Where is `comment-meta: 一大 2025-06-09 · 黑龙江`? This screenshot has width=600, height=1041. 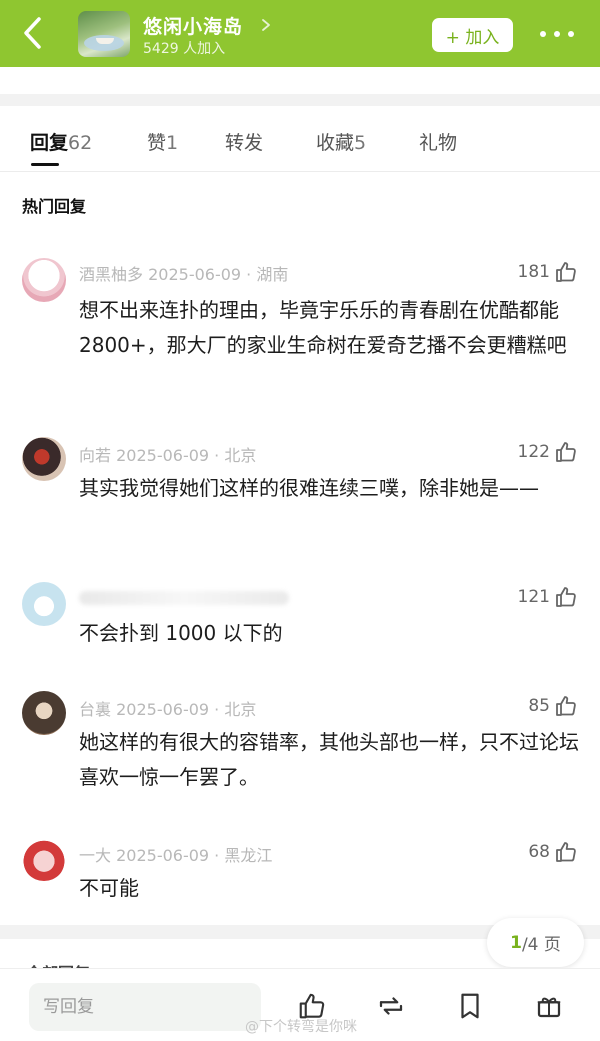 comment-meta: 一大 2025-06-09 · 黑龙江 is located at coordinates (175, 854).